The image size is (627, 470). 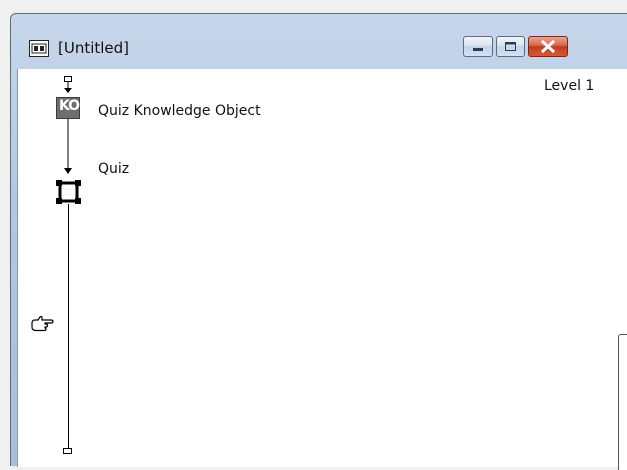 What do you see at coordinates (68, 146) in the screenshot?
I see `flowline-arrow-icon` at bounding box center [68, 146].